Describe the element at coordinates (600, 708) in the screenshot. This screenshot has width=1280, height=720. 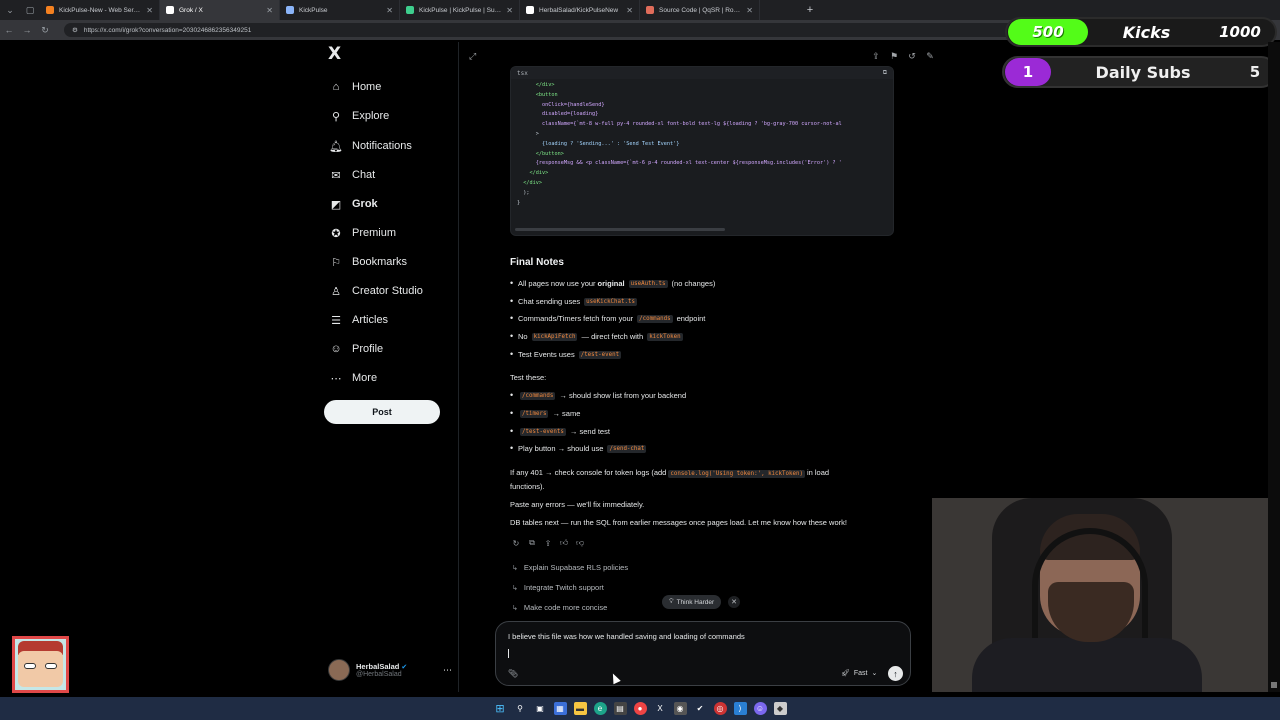
I see `edge-icon: e` at that location.